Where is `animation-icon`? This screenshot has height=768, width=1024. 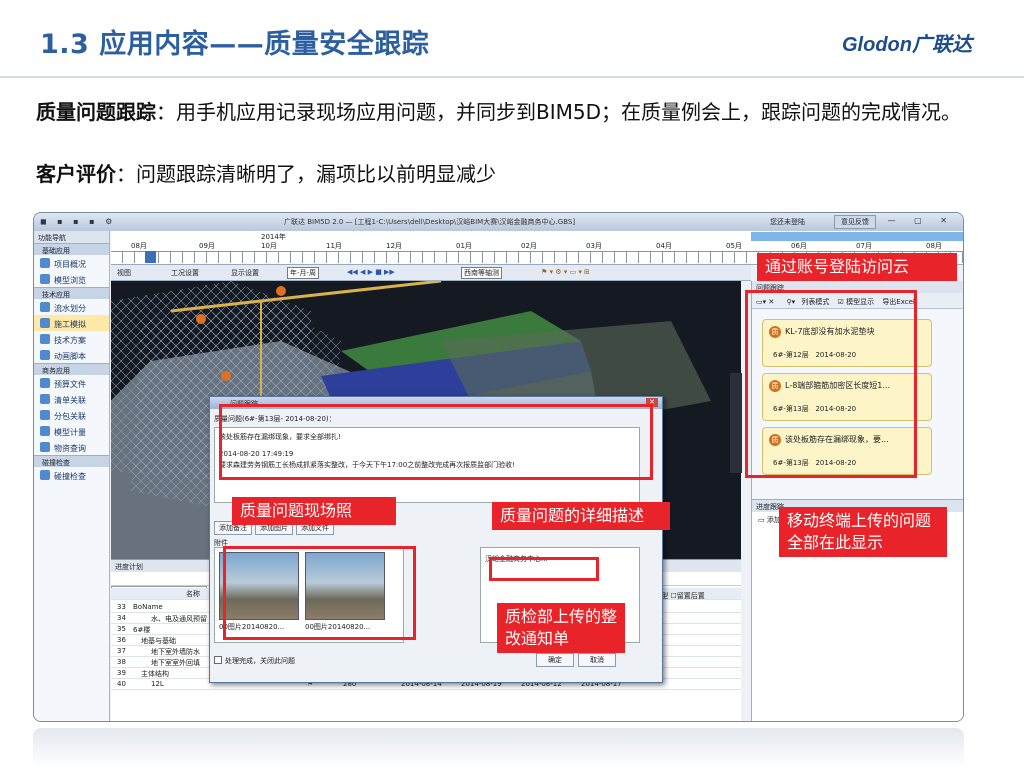
animation-icon is located at coordinates (45, 355).